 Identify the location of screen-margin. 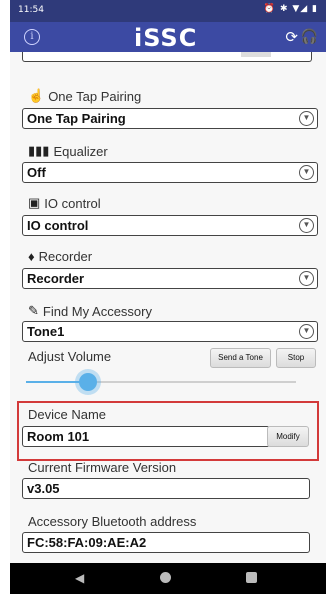
(5, 297).